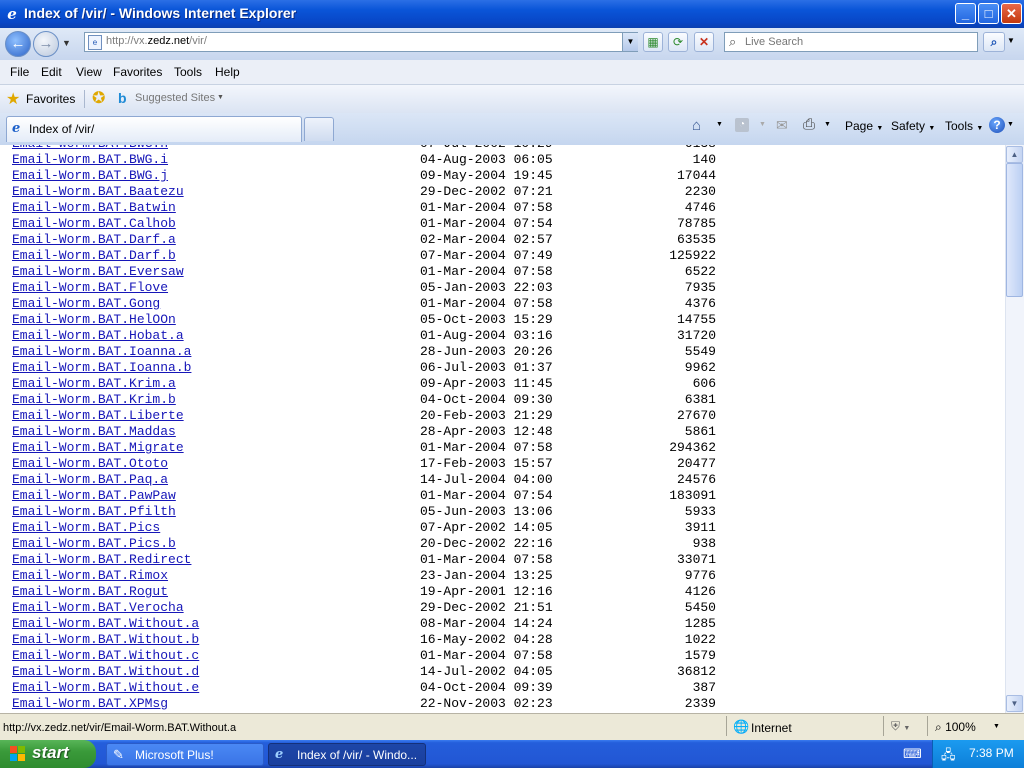  What do you see at coordinates (1014, 230) in the screenshot?
I see `scroll-thumb` at bounding box center [1014, 230].